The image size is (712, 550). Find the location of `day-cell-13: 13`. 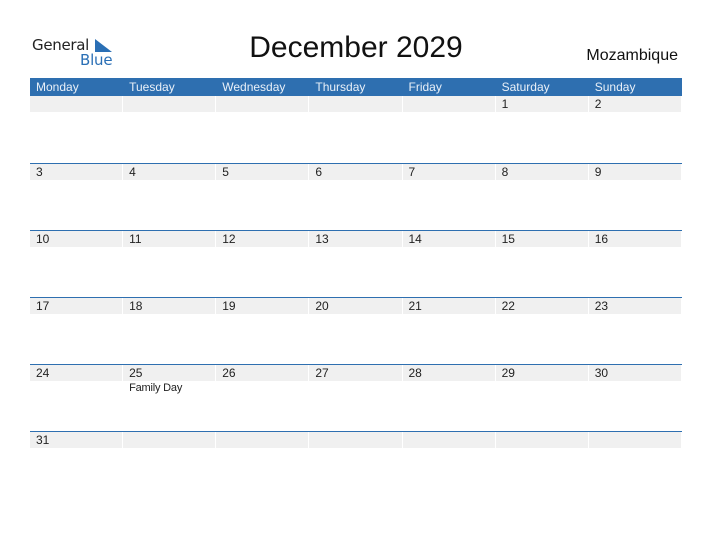

day-cell-13: 13 is located at coordinates (355, 239).